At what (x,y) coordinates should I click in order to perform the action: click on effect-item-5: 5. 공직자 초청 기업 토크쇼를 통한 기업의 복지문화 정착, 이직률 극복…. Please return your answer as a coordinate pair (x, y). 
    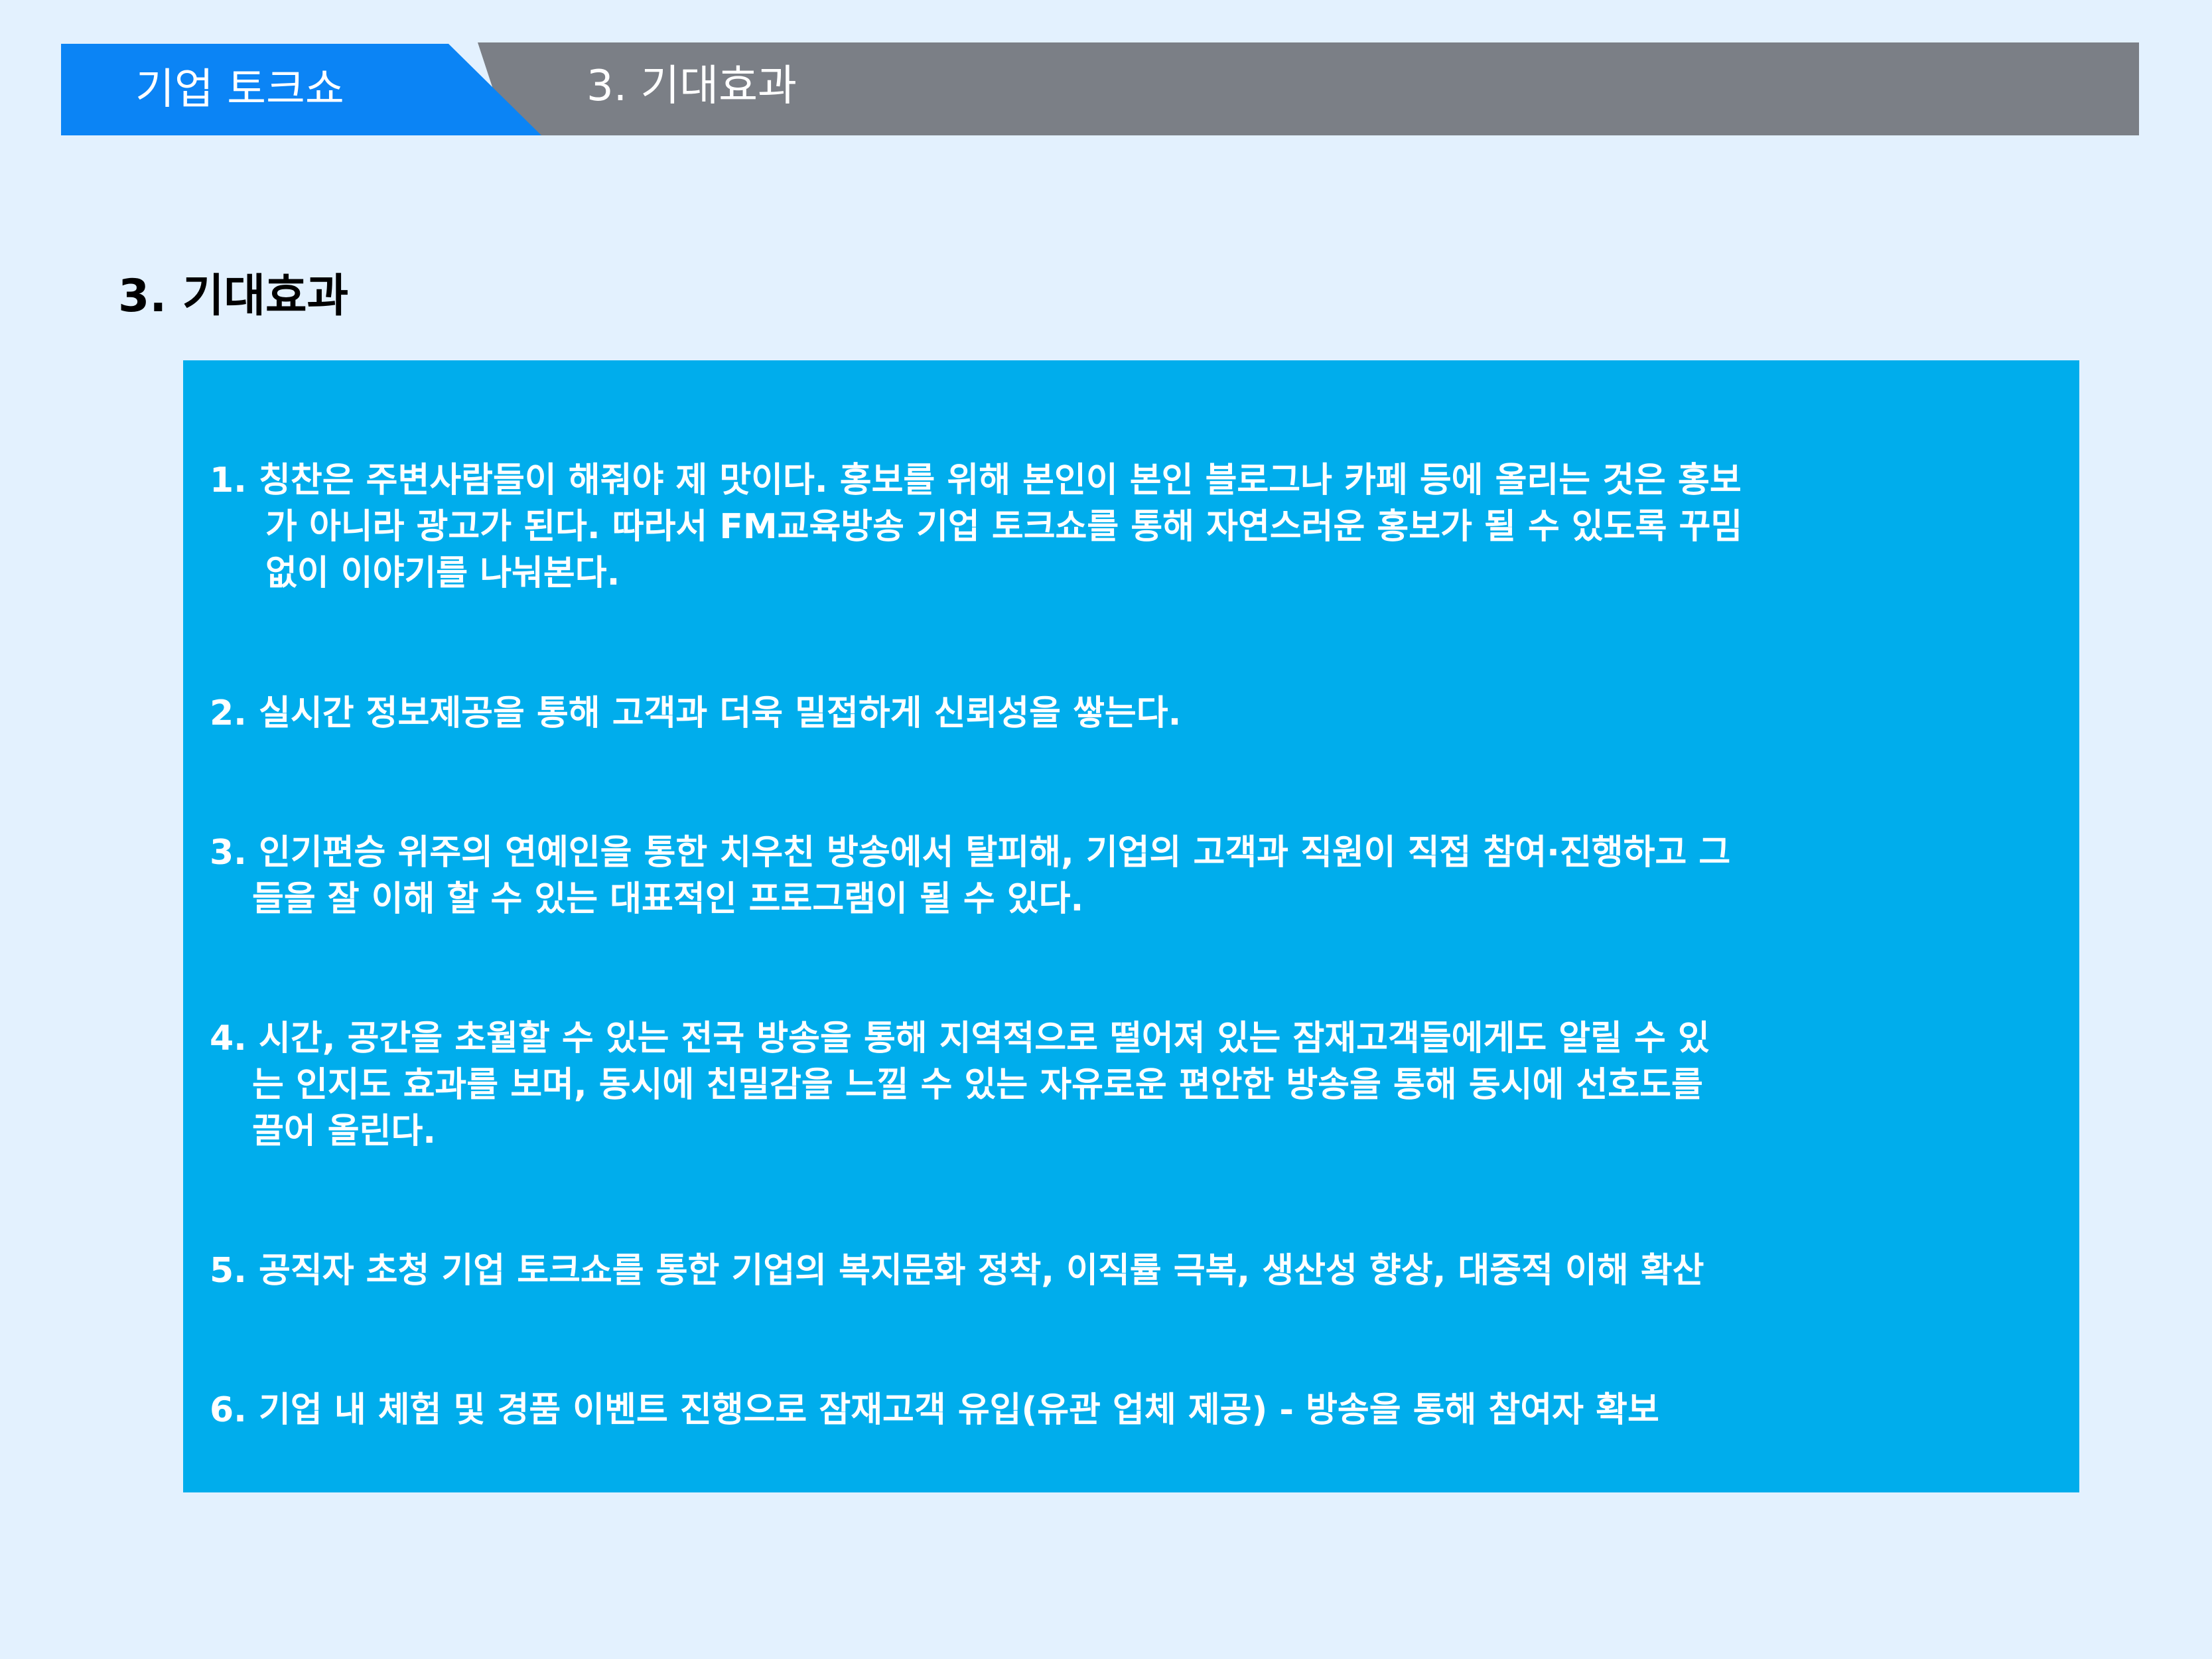
    Looking at the image, I should click on (1128, 1271).